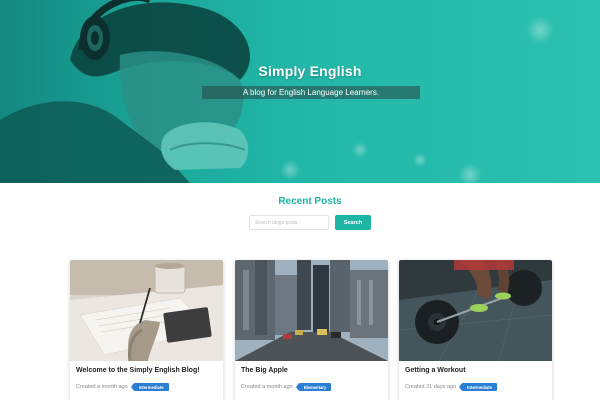 The width and height of the screenshot is (600, 400). I want to click on post-meta: Created 21 days ago Intermediate, so click(451, 387).